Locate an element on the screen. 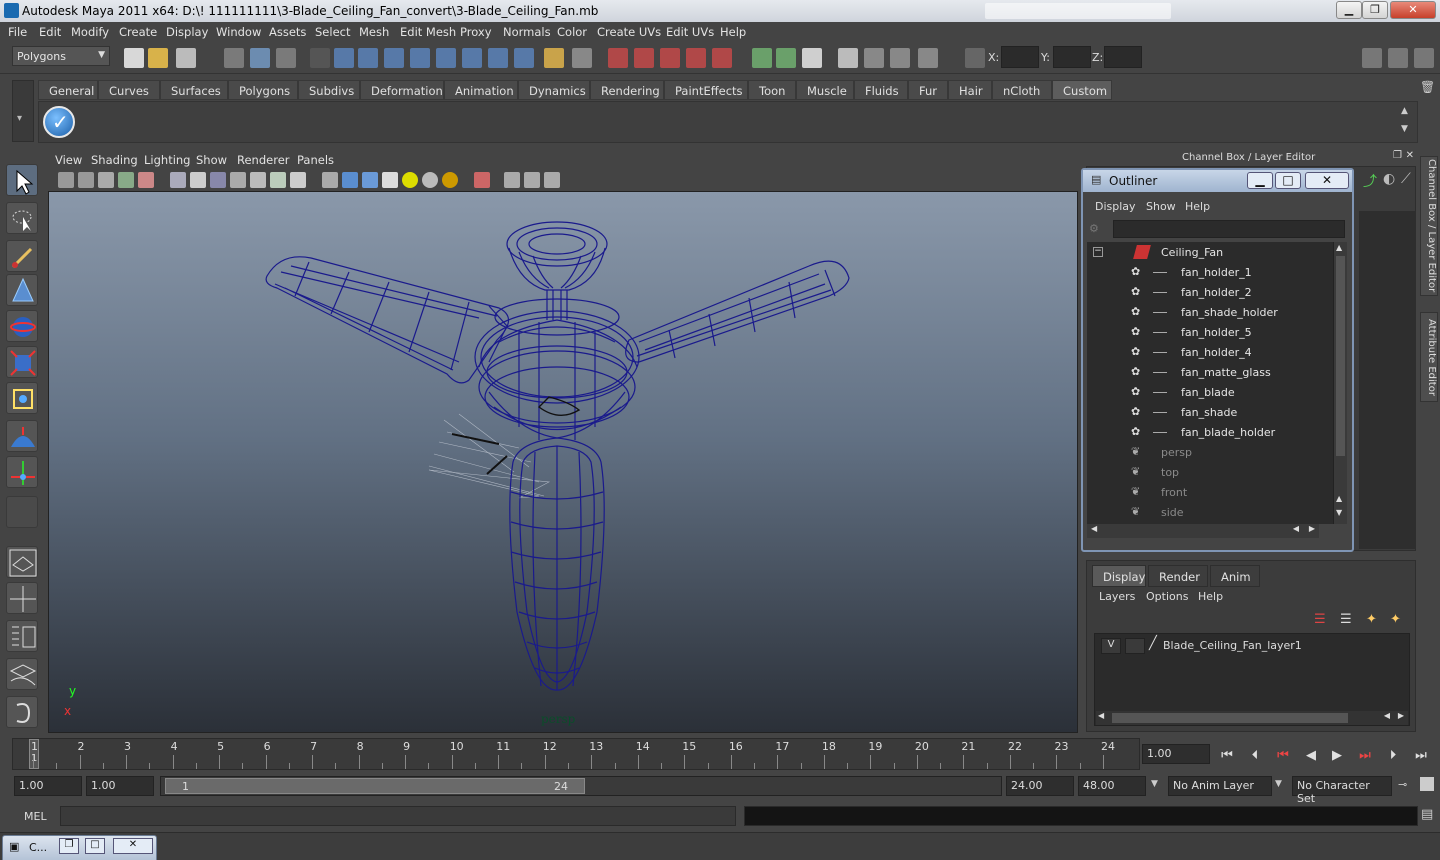  render-view-icon is located at coordinates (848, 58).